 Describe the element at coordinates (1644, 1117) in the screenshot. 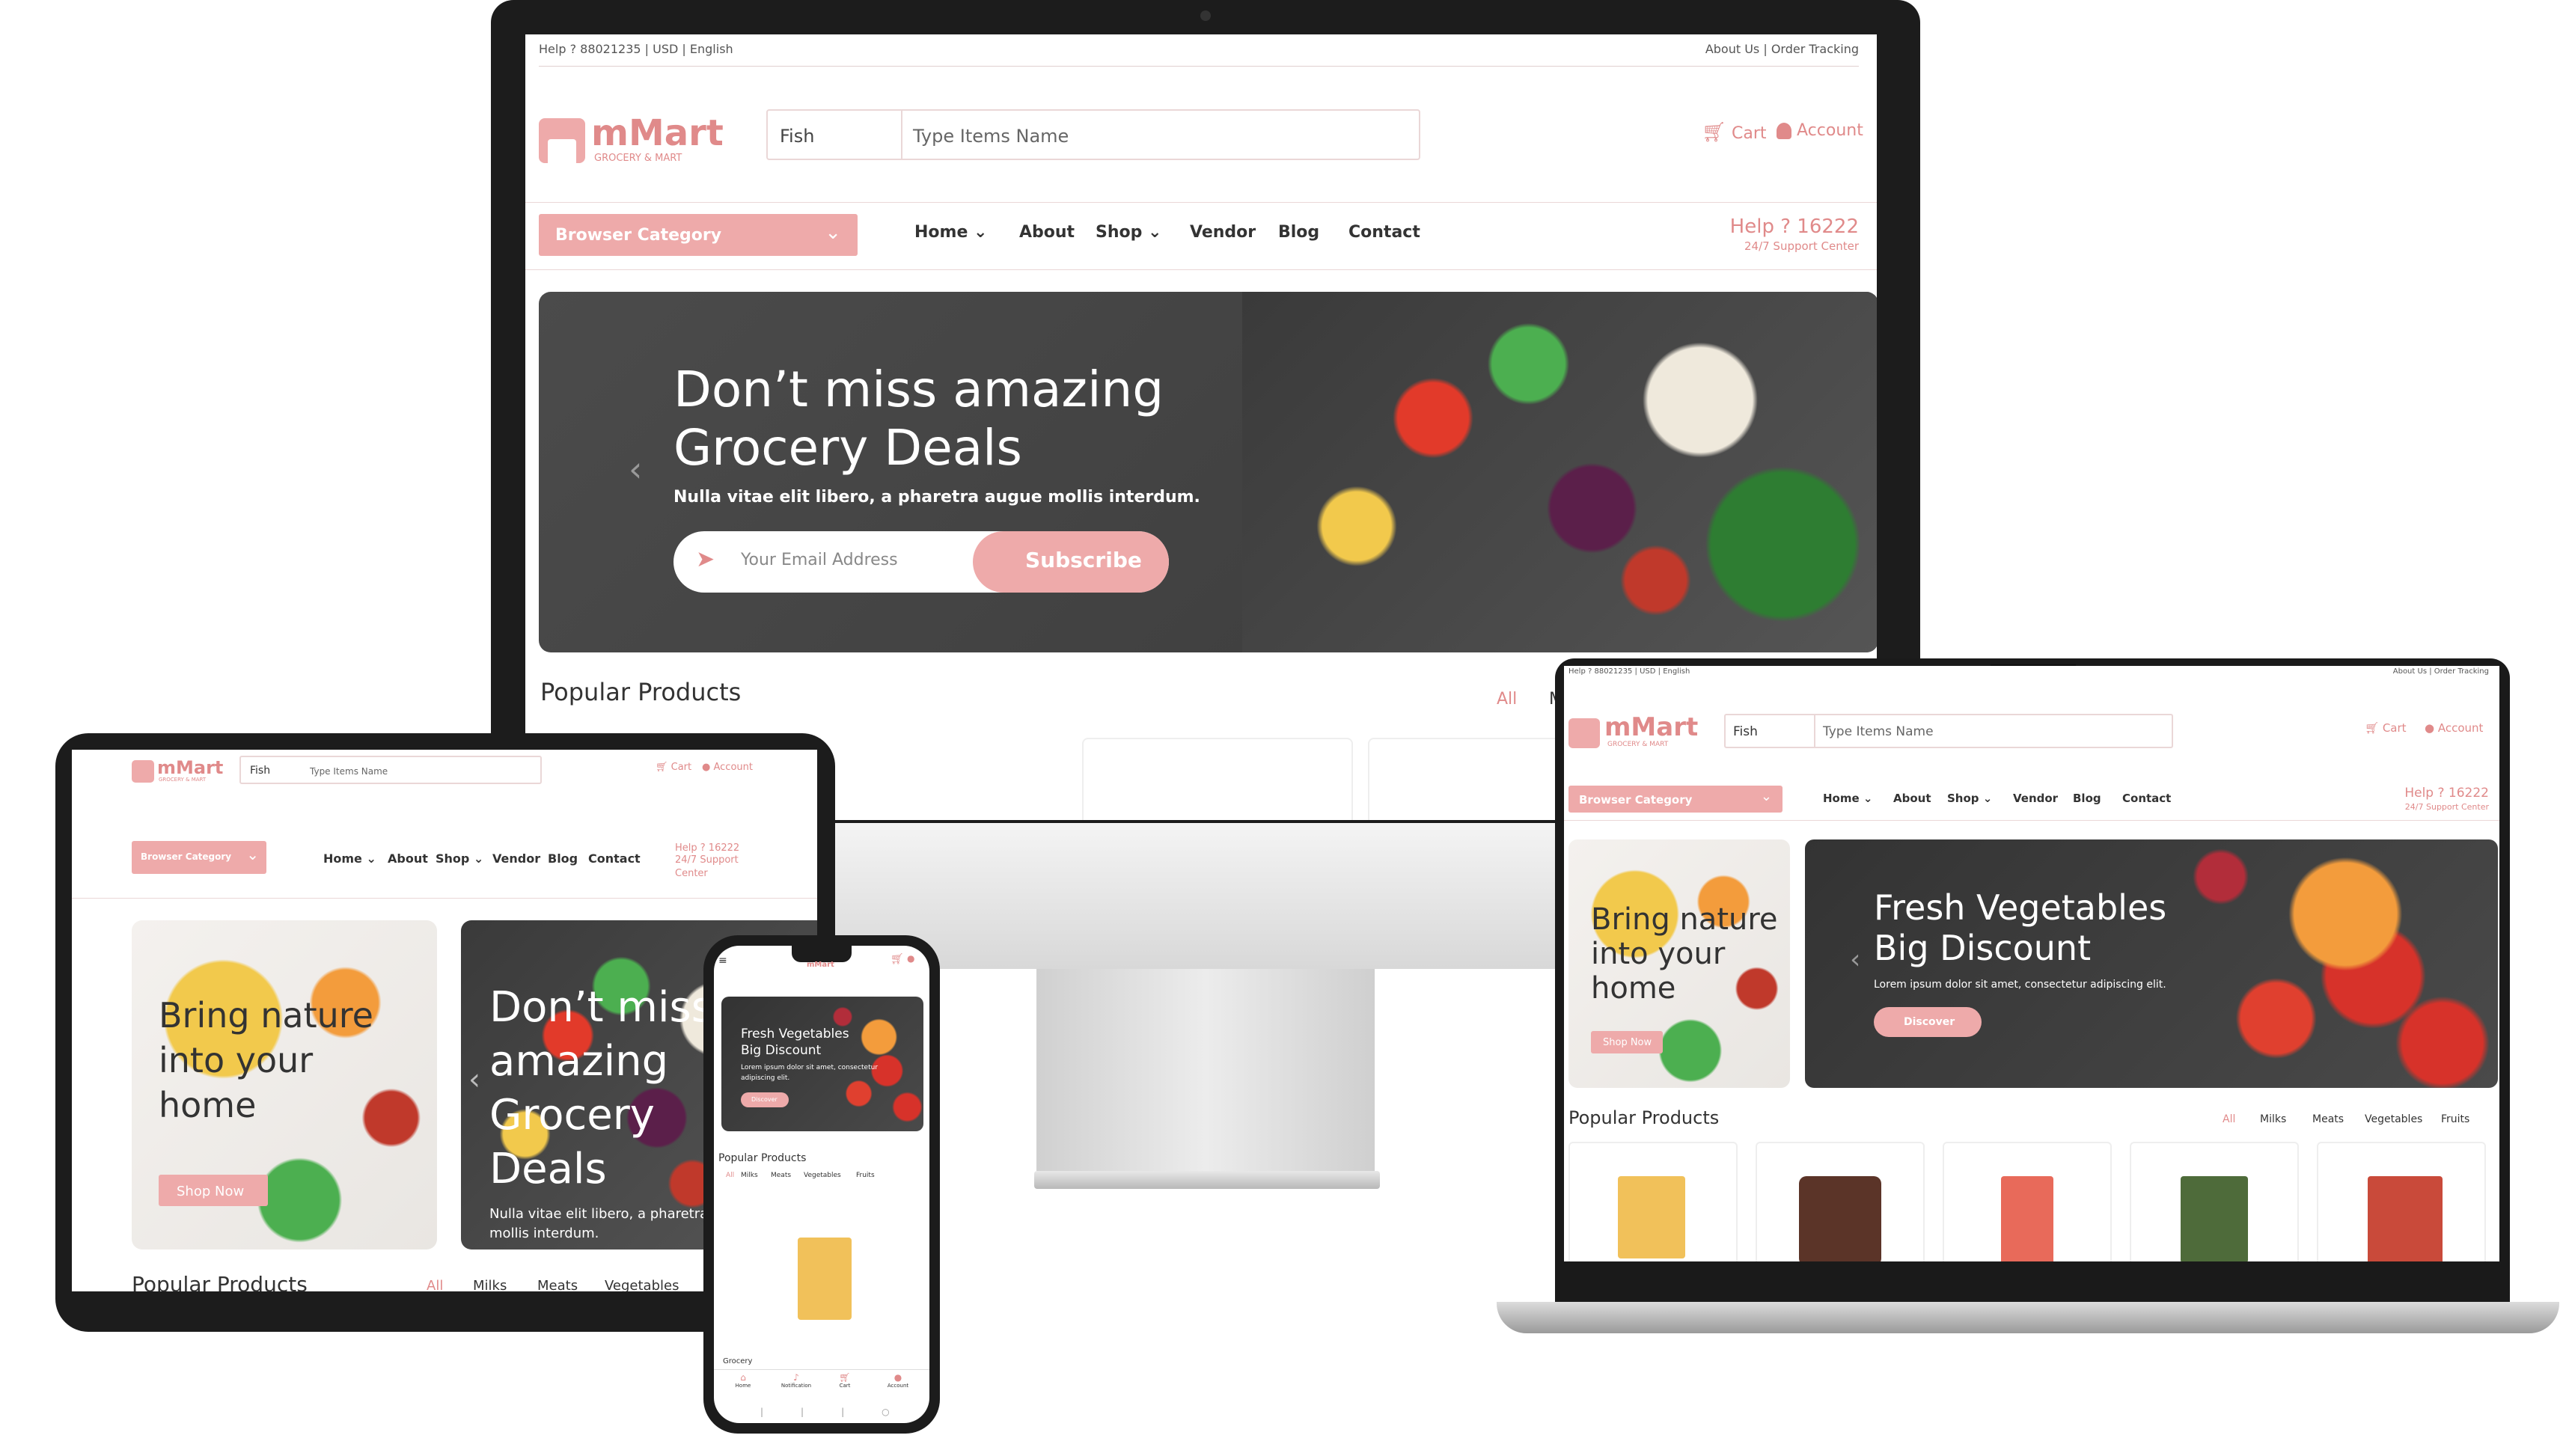

I see `popular-products-title: Popular Products` at that location.